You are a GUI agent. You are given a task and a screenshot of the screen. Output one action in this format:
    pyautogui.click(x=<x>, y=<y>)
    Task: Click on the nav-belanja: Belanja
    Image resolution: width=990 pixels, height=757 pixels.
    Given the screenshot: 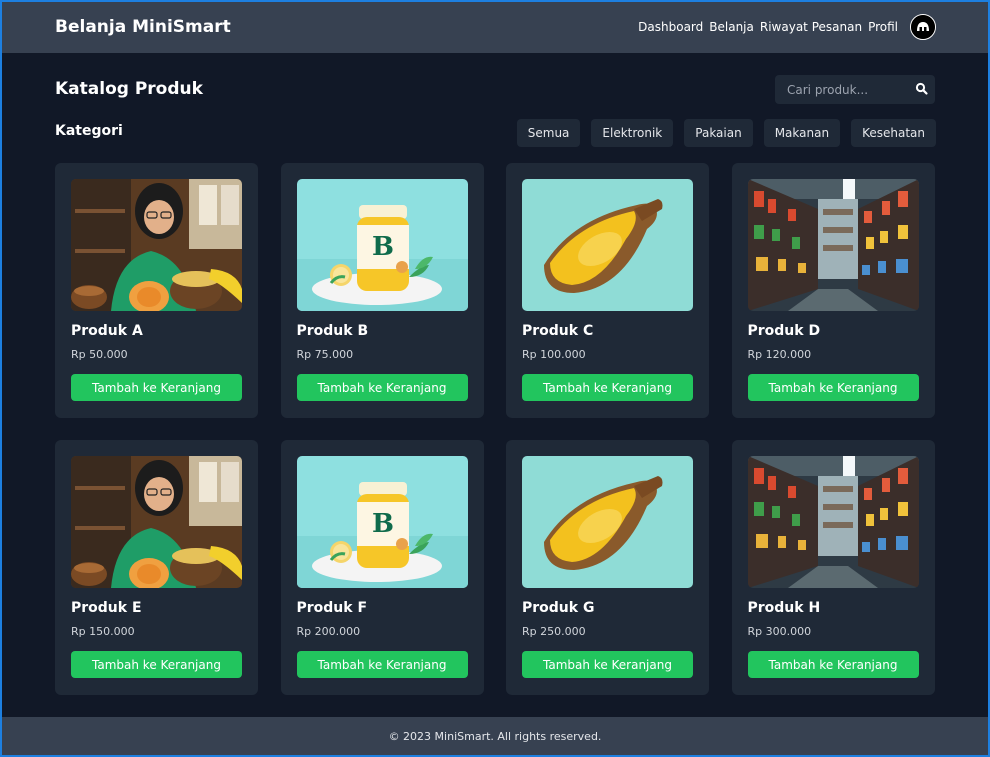 What is the action you would take?
    pyautogui.click(x=731, y=27)
    